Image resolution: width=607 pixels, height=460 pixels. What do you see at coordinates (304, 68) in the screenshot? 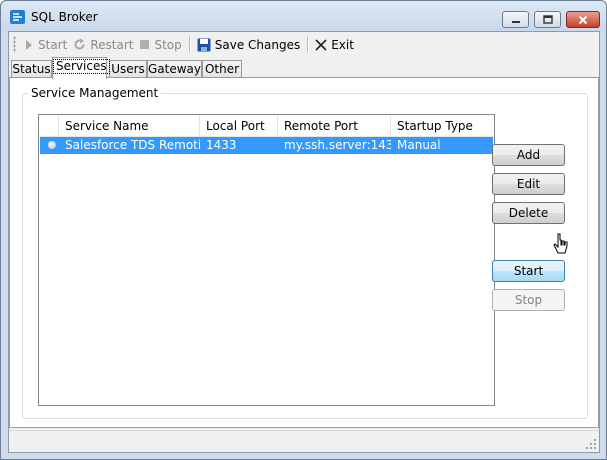
I see `tab-strip: Status Services Users Gateway Other` at bounding box center [304, 68].